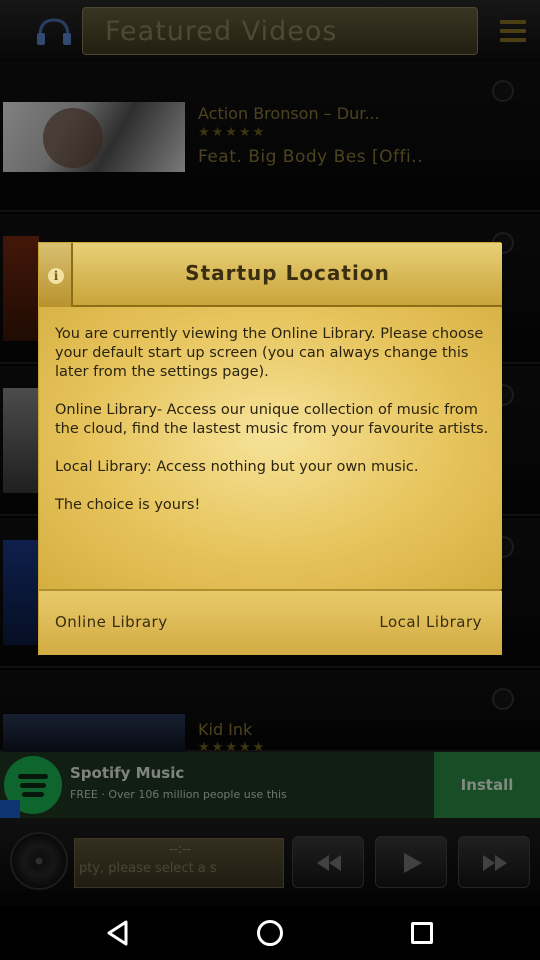 Image resolution: width=540 pixels, height=960 pixels. I want to click on info-icon: i, so click(56, 276).